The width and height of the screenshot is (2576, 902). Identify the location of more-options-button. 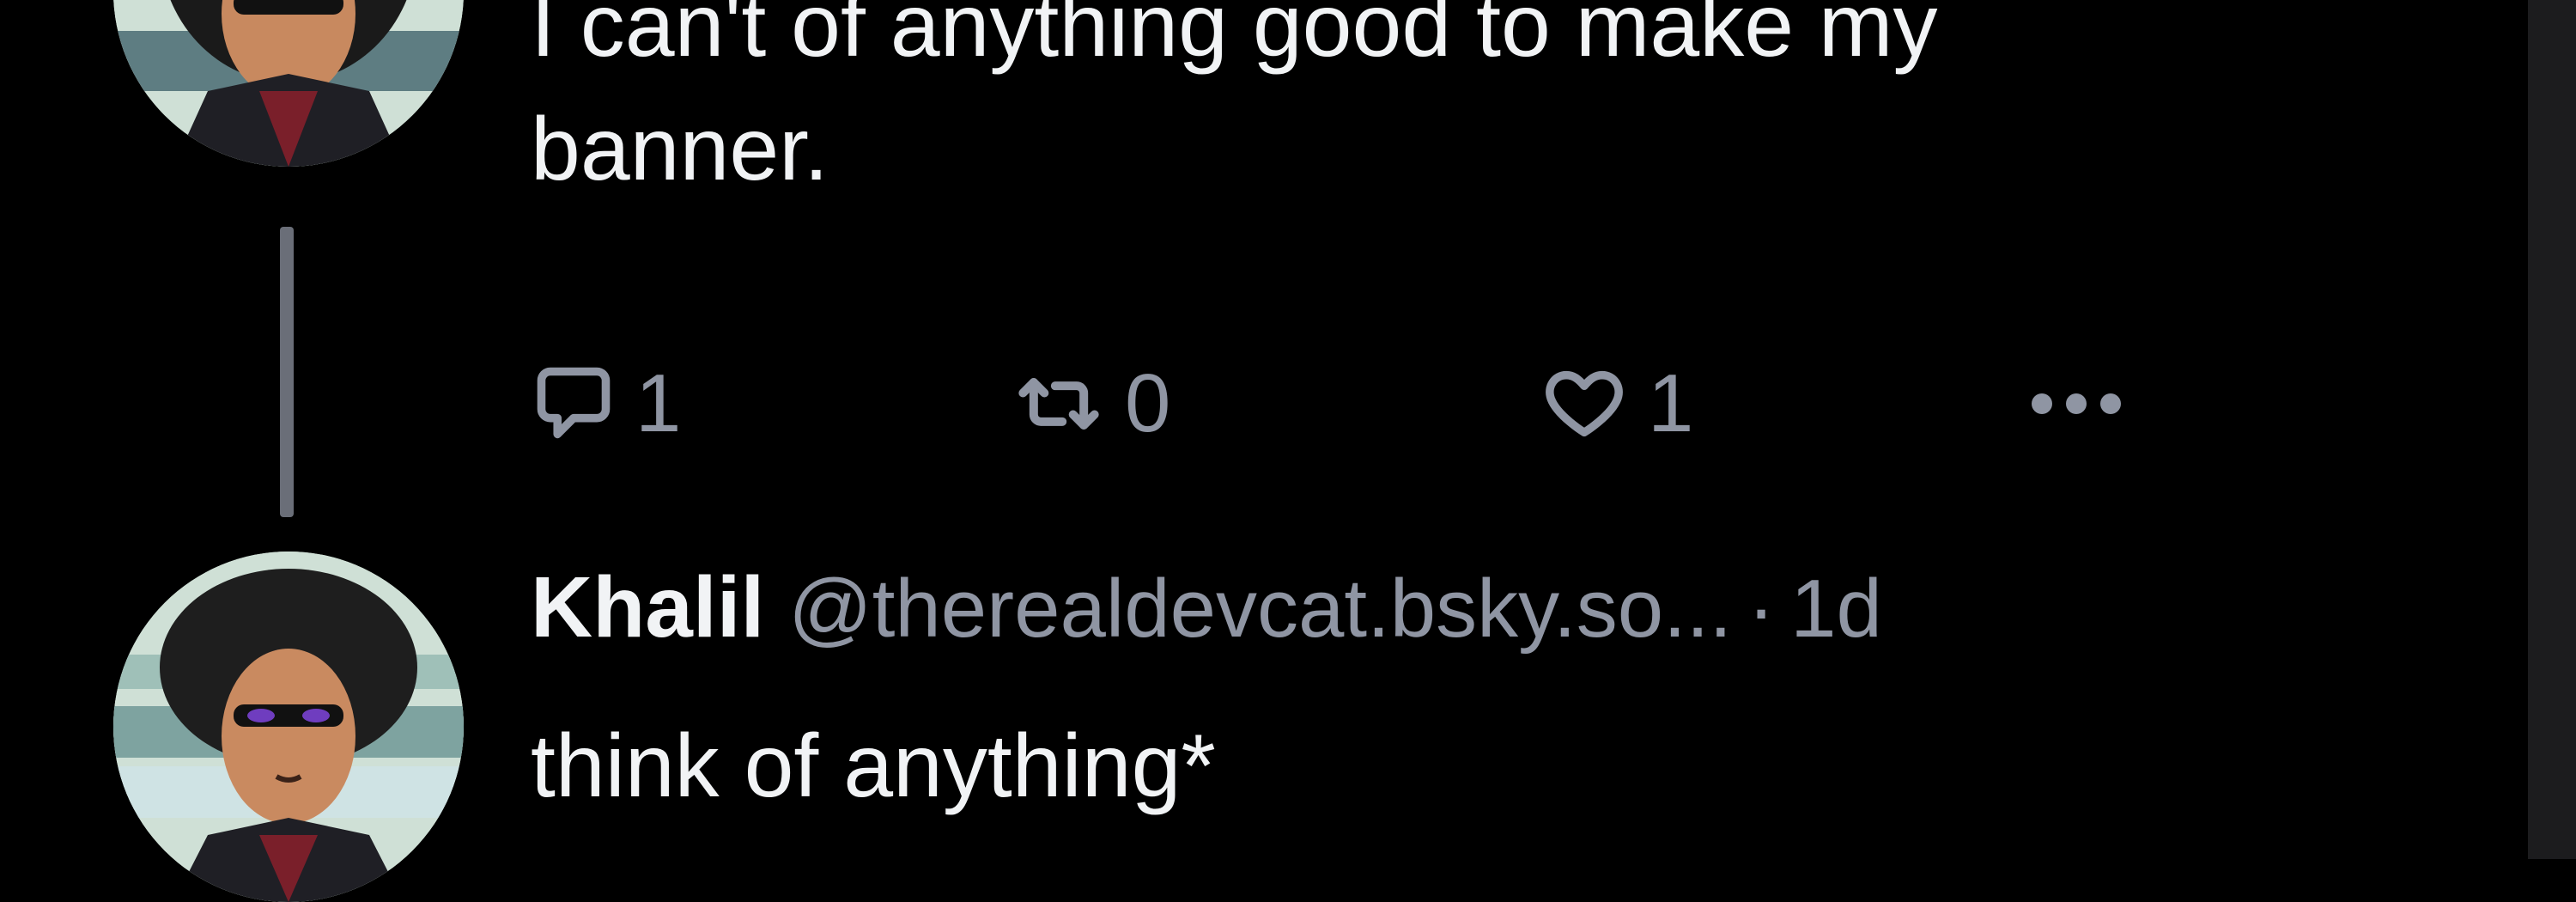
(2076, 404).